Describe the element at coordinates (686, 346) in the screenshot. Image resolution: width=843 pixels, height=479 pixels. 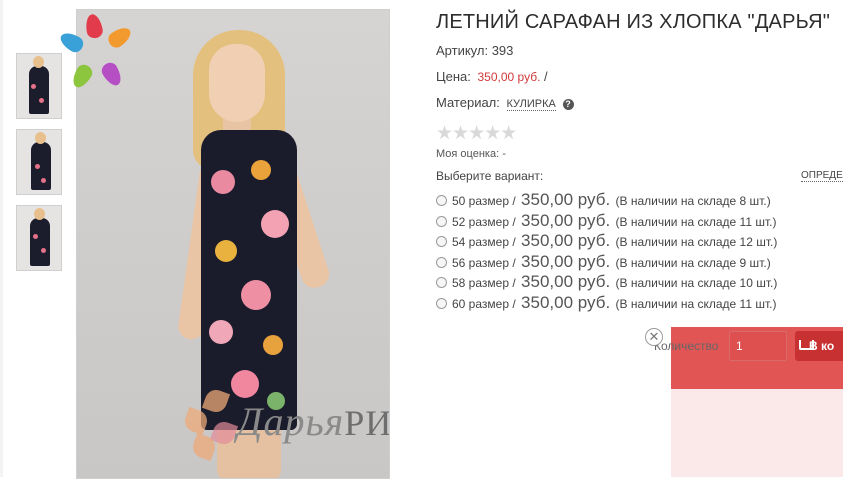
I see `quantity-label: Количество` at that location.